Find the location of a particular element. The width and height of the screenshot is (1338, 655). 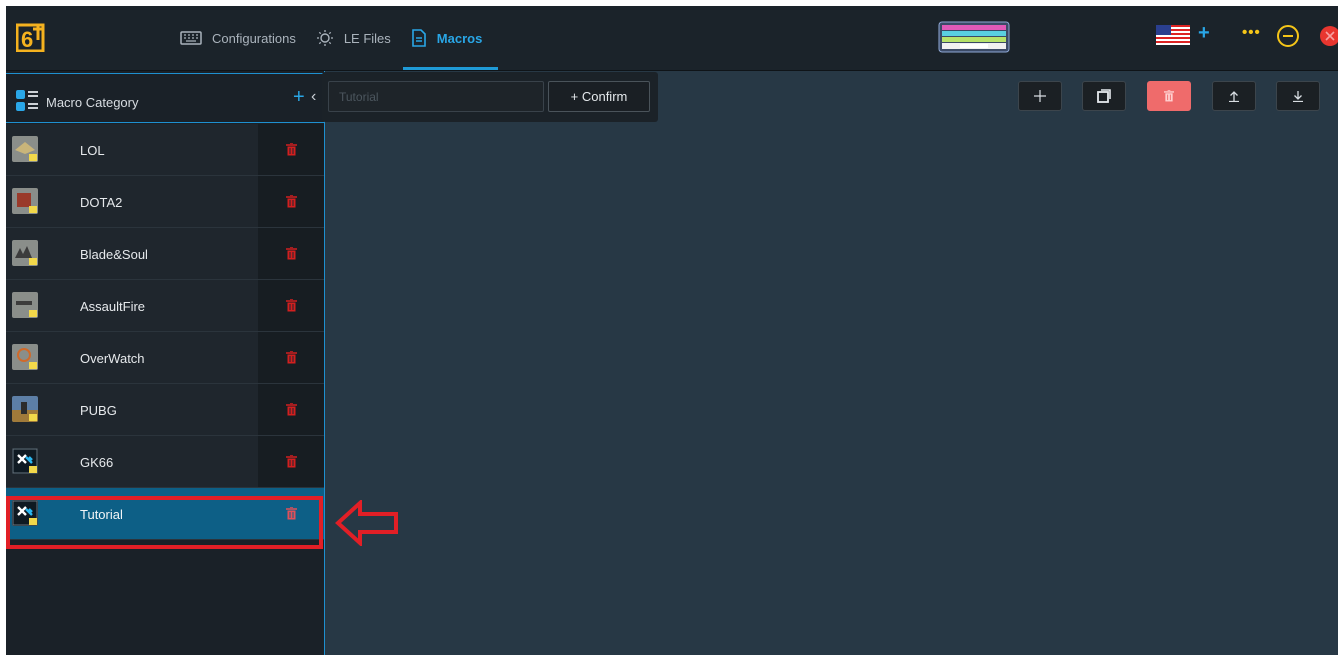

close-icon is located at coordinates (1328, 36).